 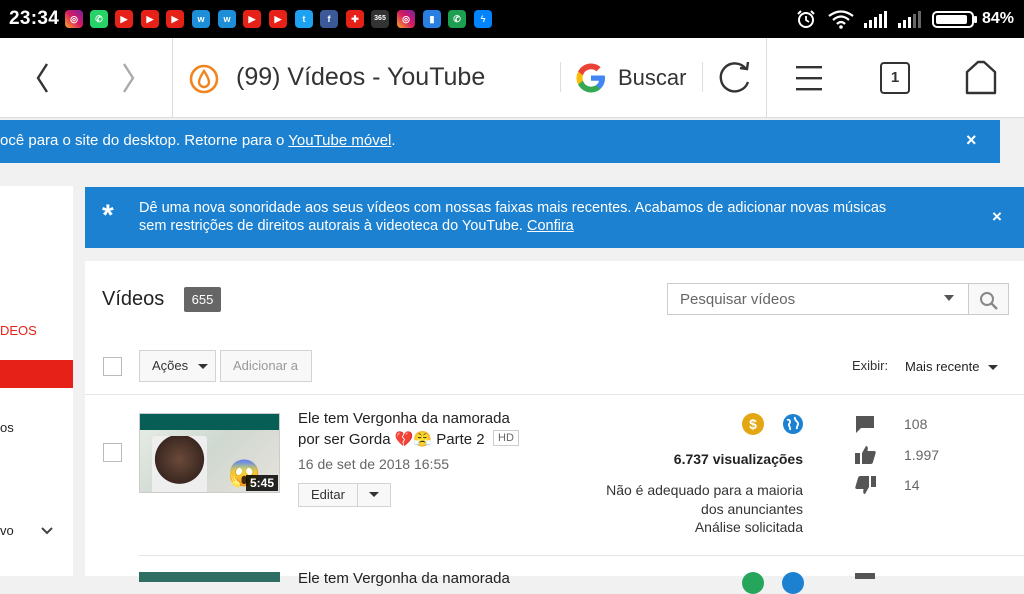 I want to click on facebook-icon: f, so click(x=329, y=19).